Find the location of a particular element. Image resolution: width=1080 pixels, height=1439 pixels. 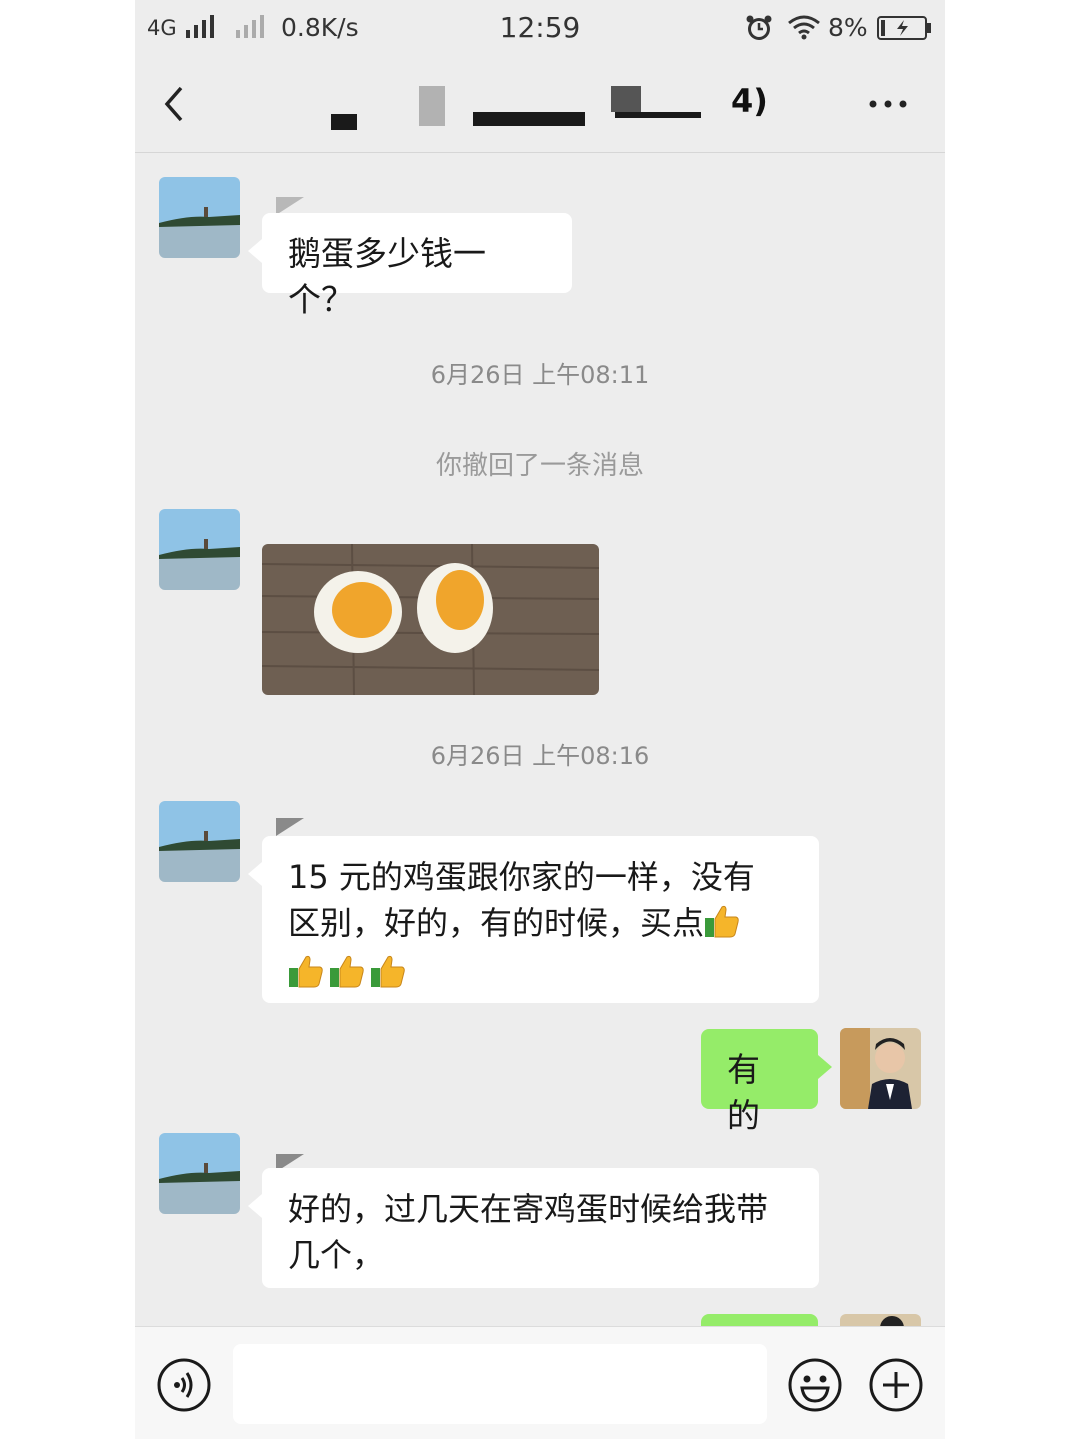

voice-icon is located at coordinates (184, 1385).